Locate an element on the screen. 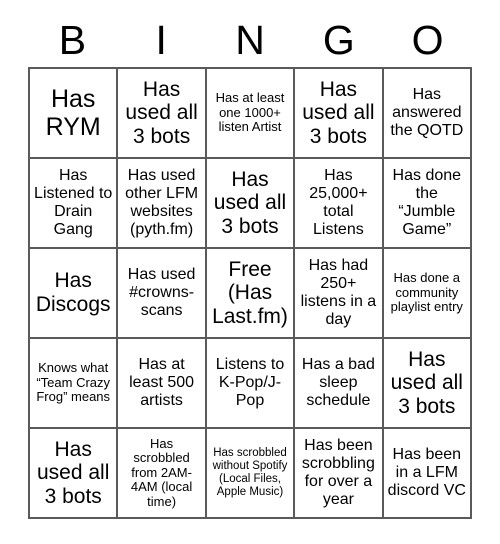  bingo-cell-g4: Has a bad sleep schedule is located at coordinates (339, 384).